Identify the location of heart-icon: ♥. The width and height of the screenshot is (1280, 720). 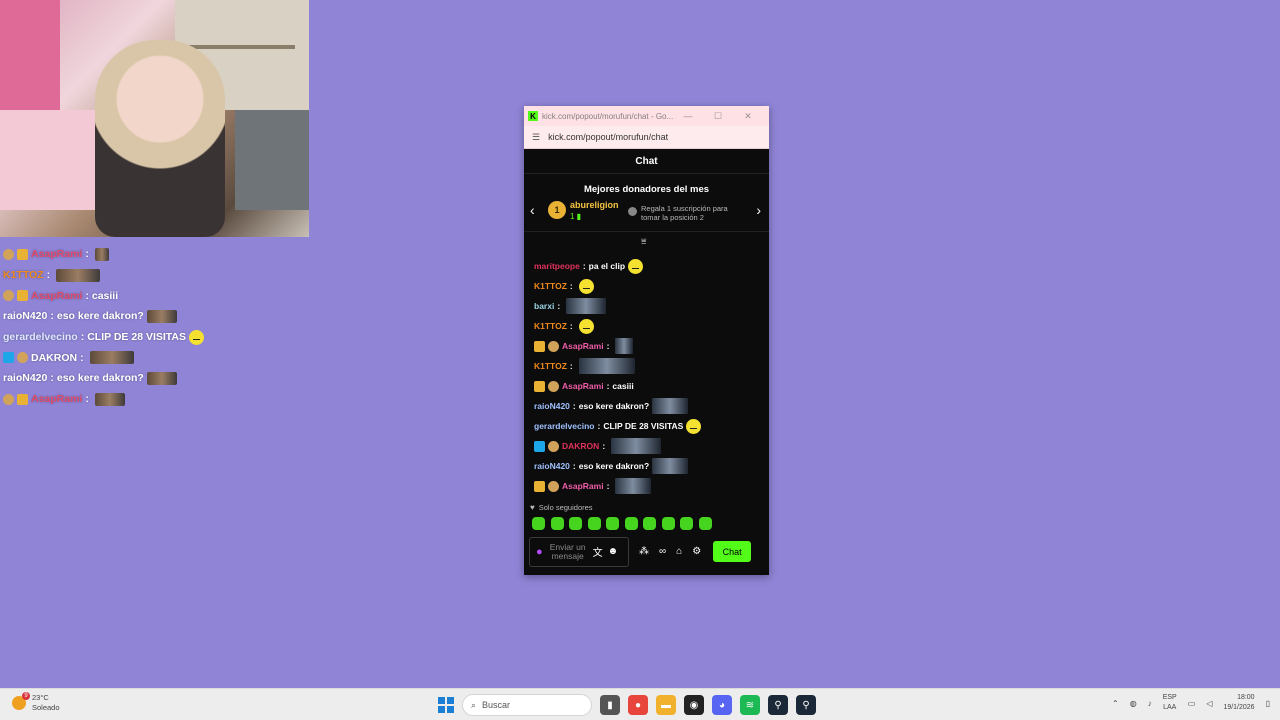
(532, 507).